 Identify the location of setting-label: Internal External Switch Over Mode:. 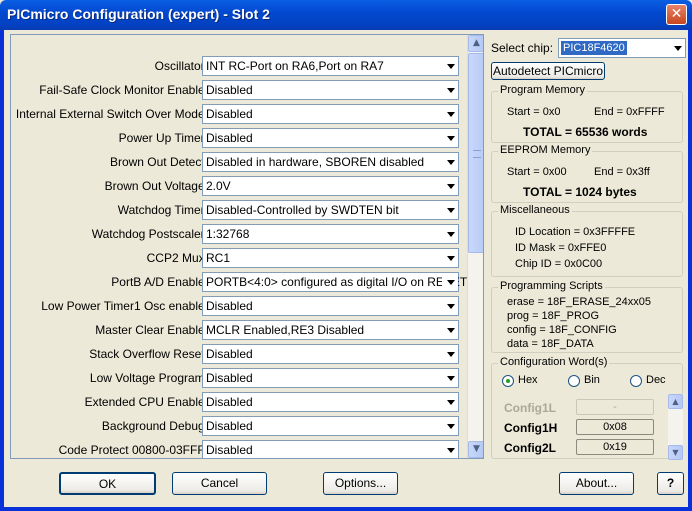
(111, 114).